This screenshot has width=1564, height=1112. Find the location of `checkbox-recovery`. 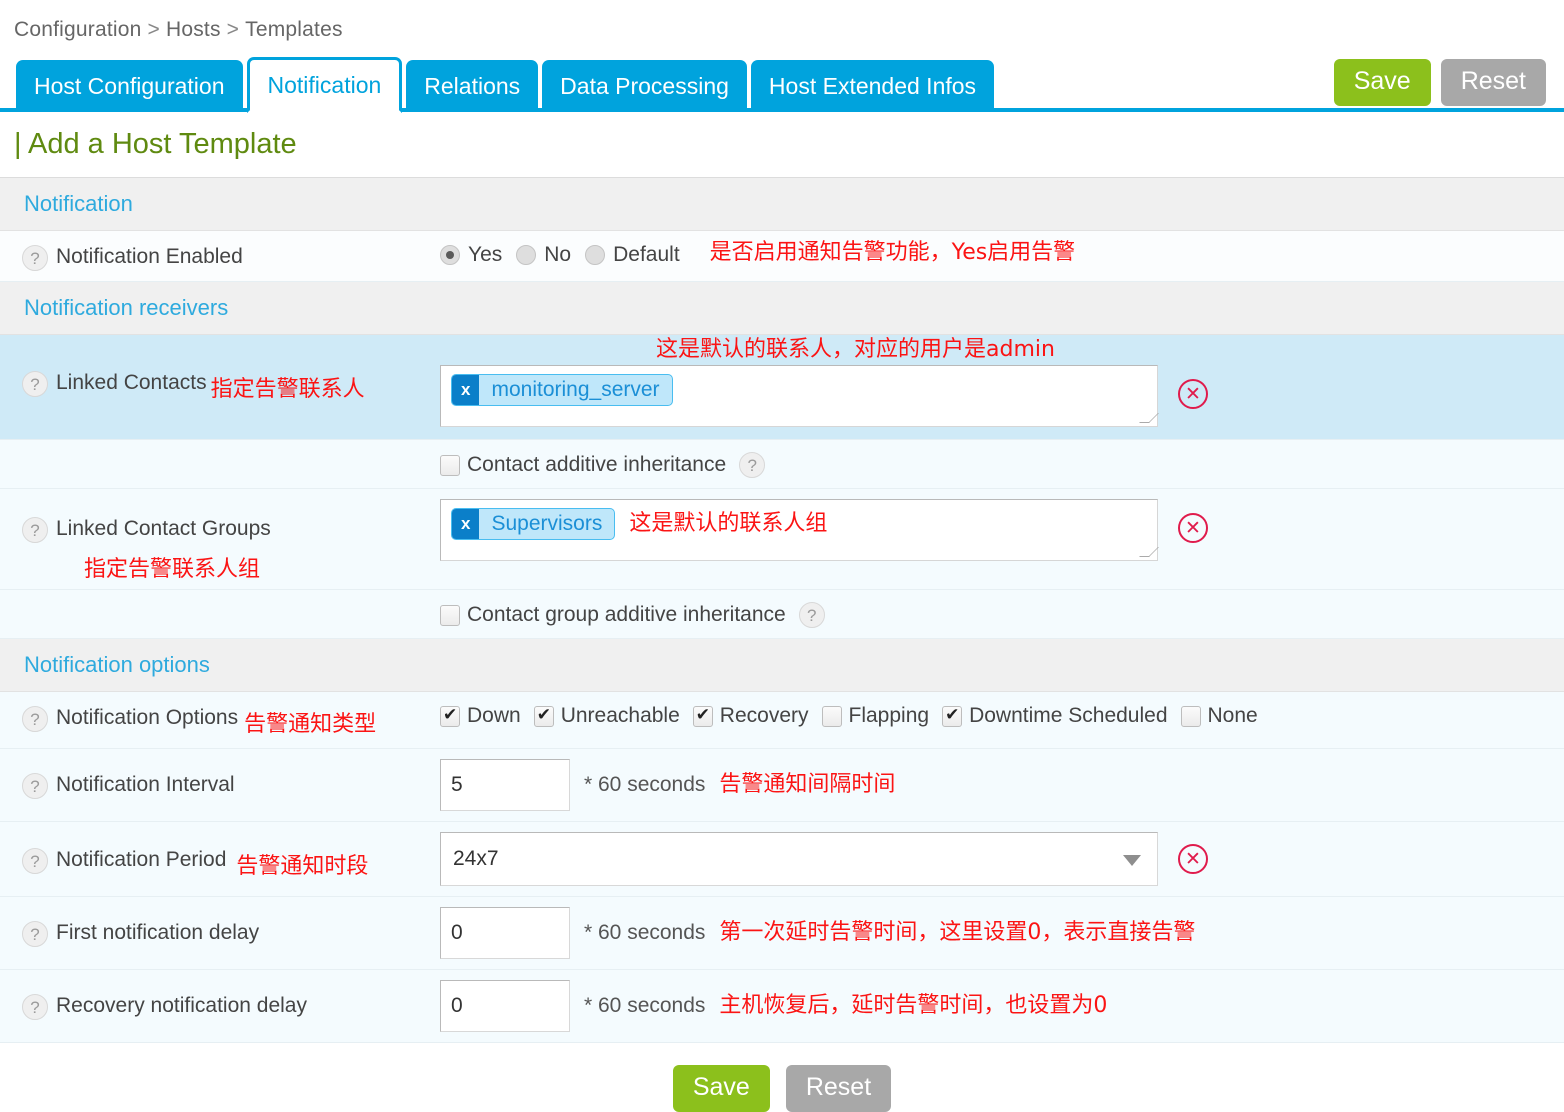

checkbox-recovery is located at coordinates (702, 715).